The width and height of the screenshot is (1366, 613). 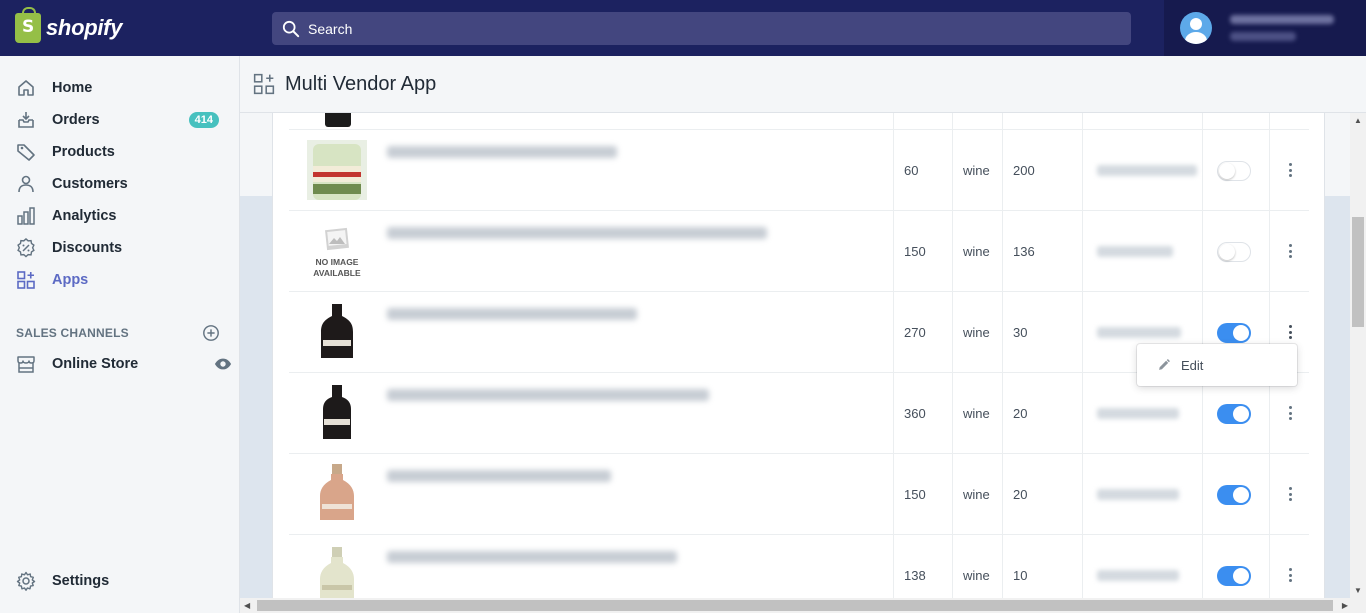 What do you see at coordinates (361, 83) in the screenshot?
I see `page-title: Multi Vendor App` at bounding box center [361, 83].